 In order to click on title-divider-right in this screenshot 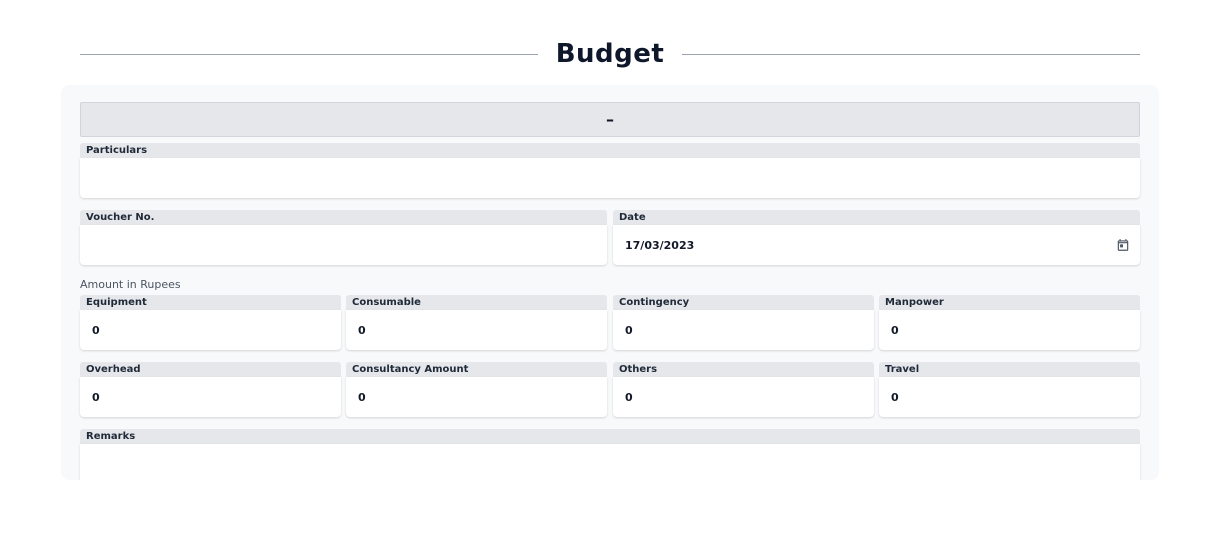, I will do `click(911, 54)`.